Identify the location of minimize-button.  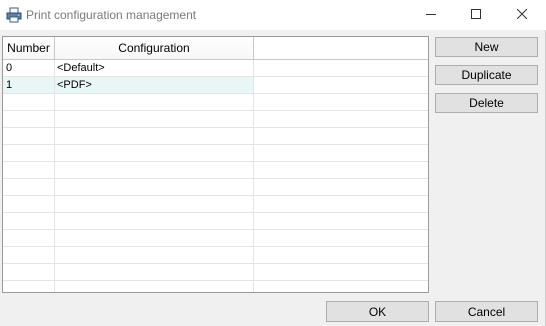
(431, 15).